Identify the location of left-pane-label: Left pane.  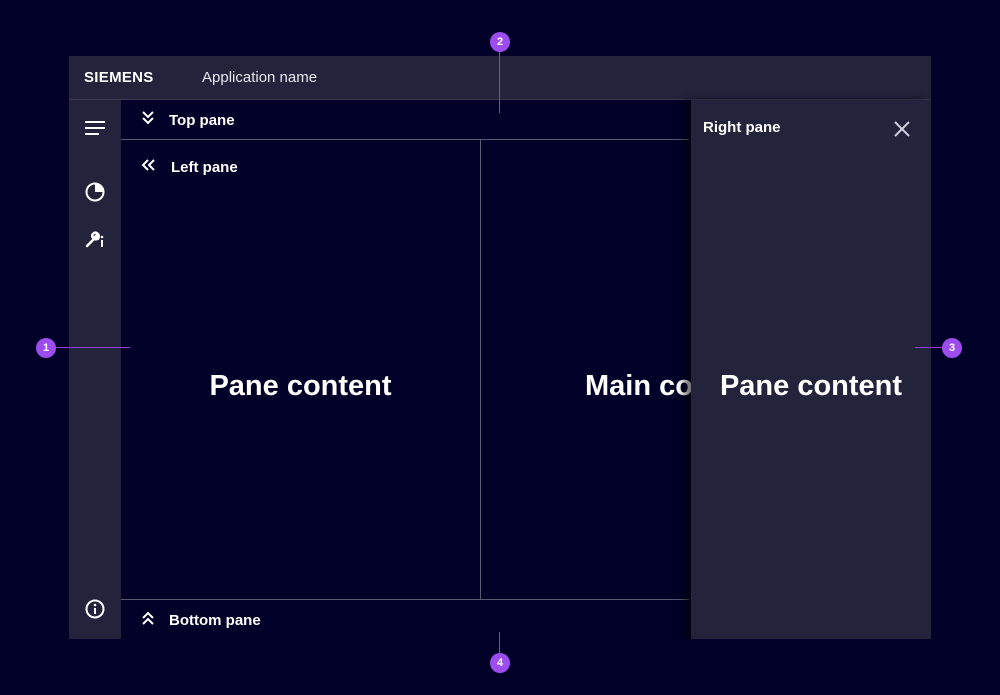
(204, 167).